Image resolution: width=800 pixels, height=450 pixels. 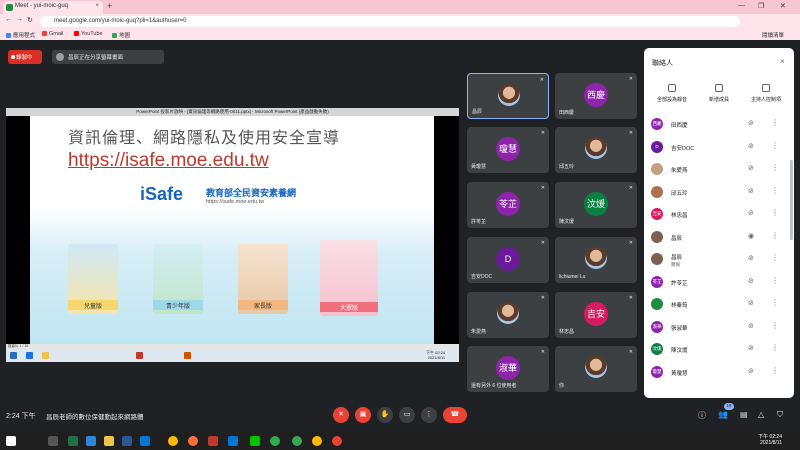 What do you see at coordinates (317, 441) in the screenshot?
I see `chrome-window3-icon` at bounding box center [317, 441].